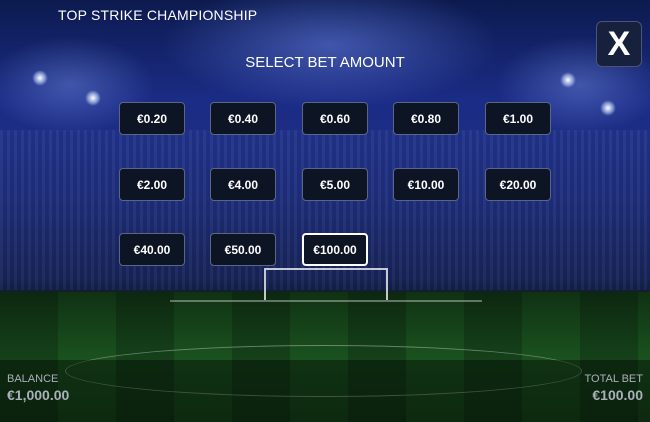 This screenshot has height=422, width=650. I want to click on bet-option-0-80: €0.80, so click(426, 118).